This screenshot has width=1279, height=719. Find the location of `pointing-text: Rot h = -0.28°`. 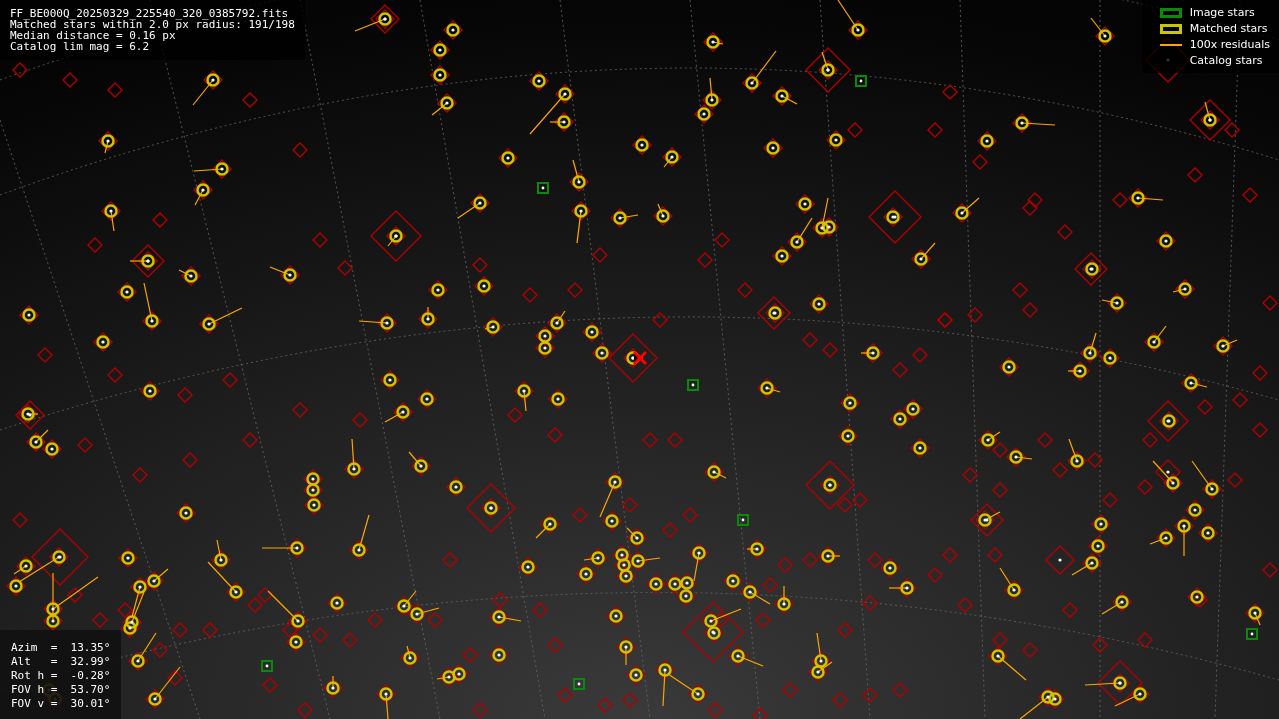

pointing-text: Rot h = -0.28° is located at coordinates (61, 676).